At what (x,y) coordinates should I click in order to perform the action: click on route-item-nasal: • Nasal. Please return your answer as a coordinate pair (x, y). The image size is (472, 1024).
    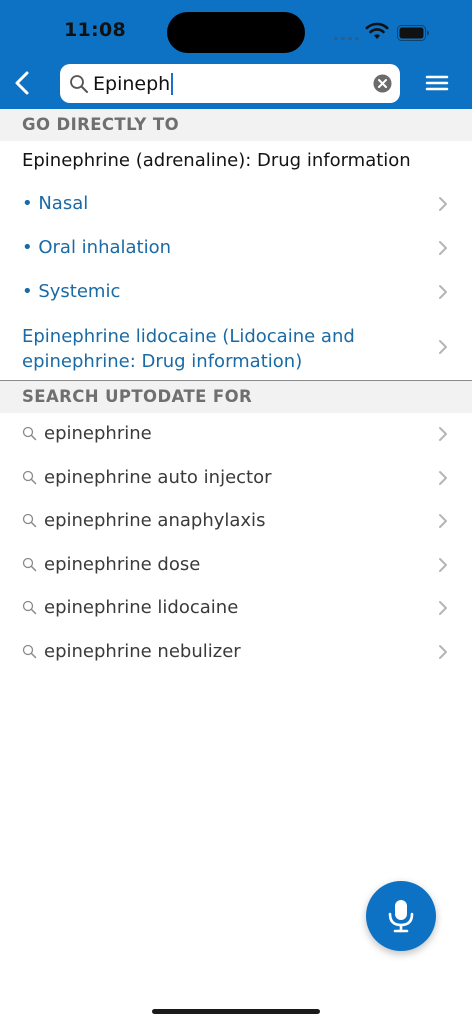
    Looking at the image, I should click on (236, 204).